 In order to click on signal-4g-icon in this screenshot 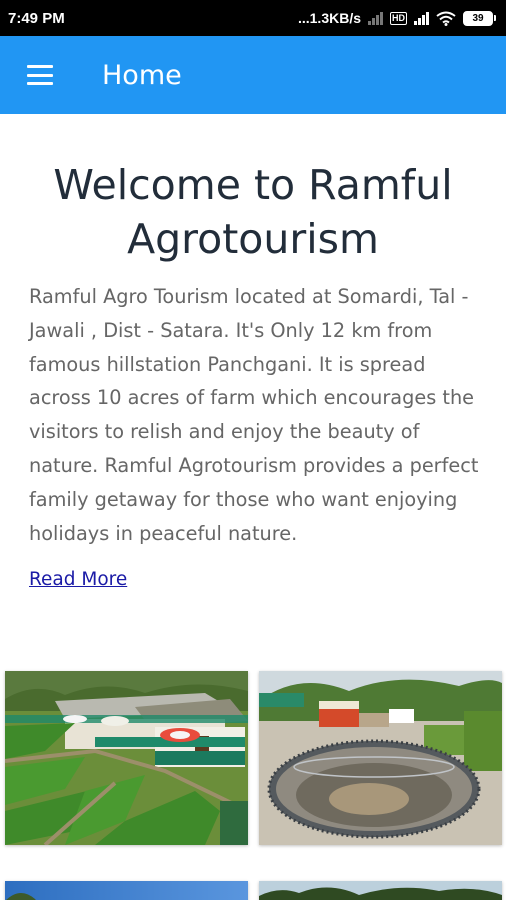, I will do `click(421, 18)`.